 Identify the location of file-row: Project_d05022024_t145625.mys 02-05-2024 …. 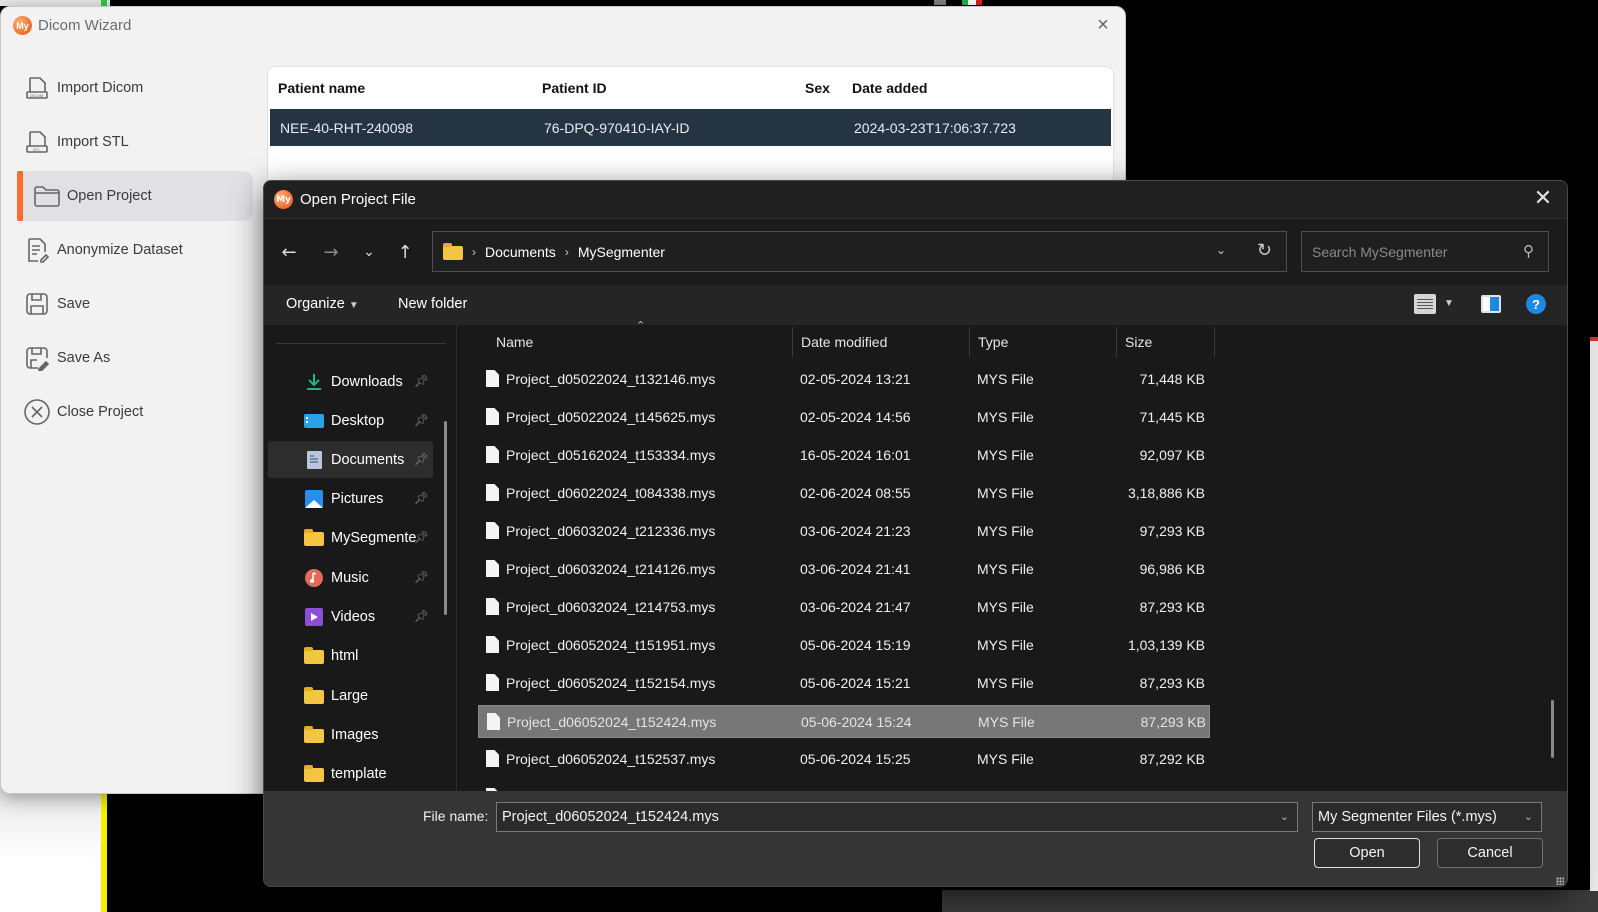
(844, 417).